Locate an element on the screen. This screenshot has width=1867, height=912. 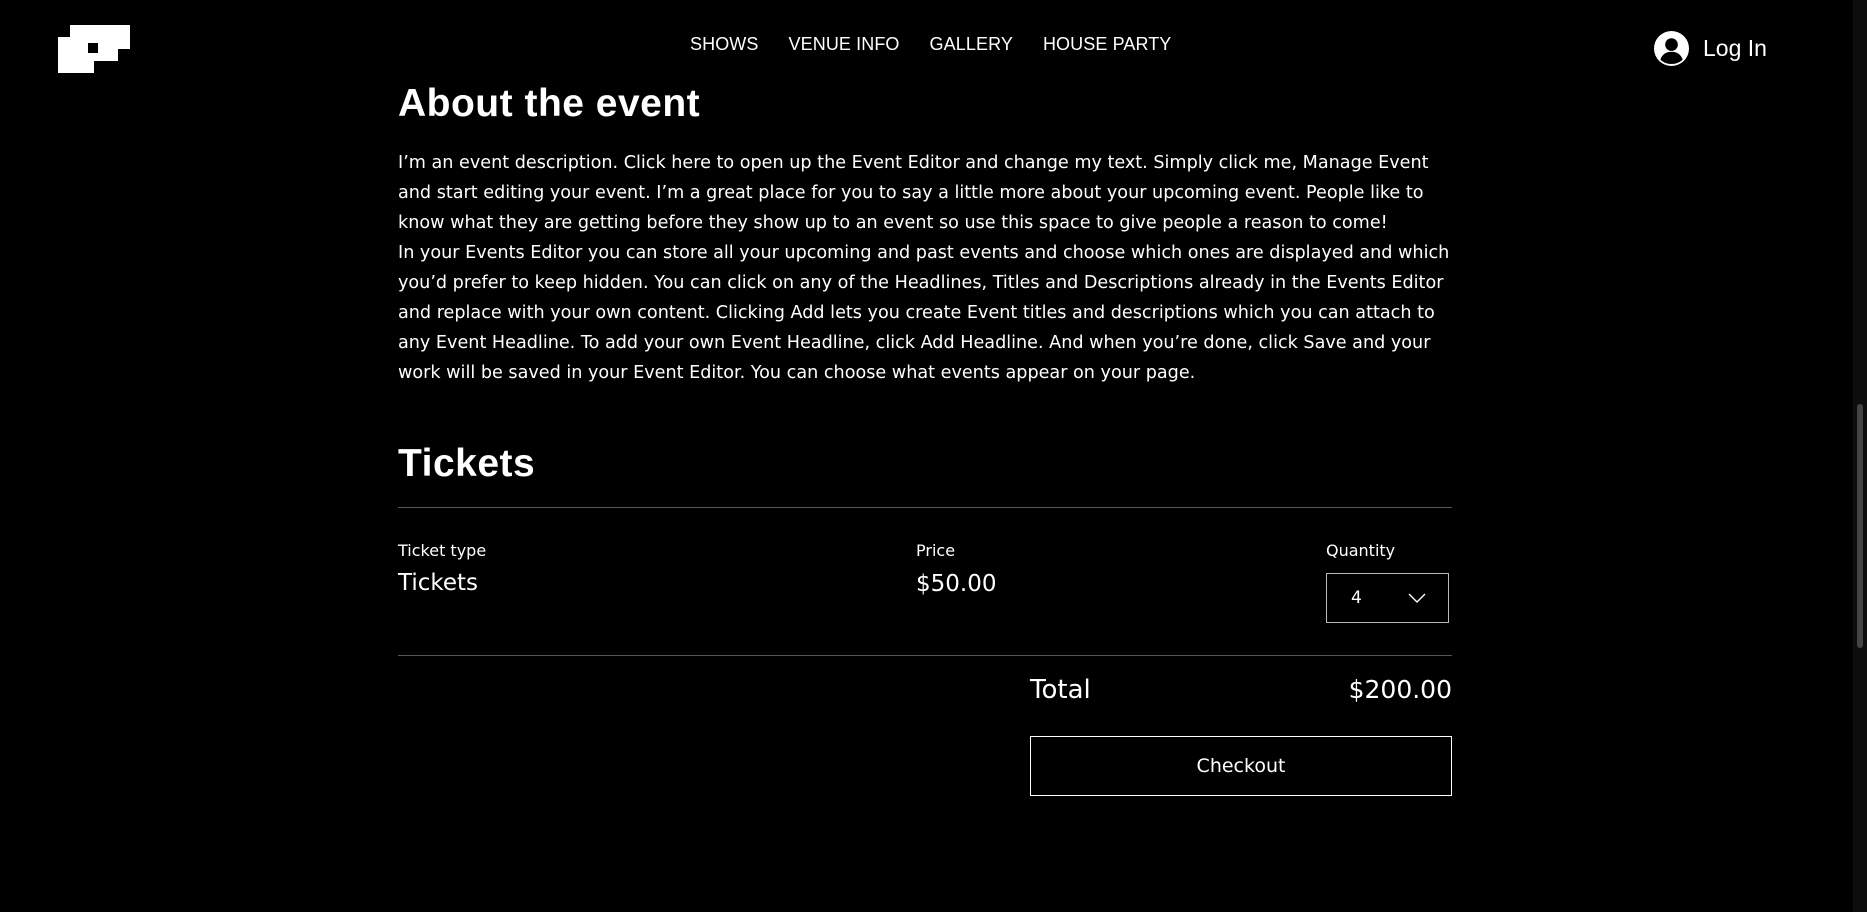
user-avatar-icon is located at coordinates (1671, 48).